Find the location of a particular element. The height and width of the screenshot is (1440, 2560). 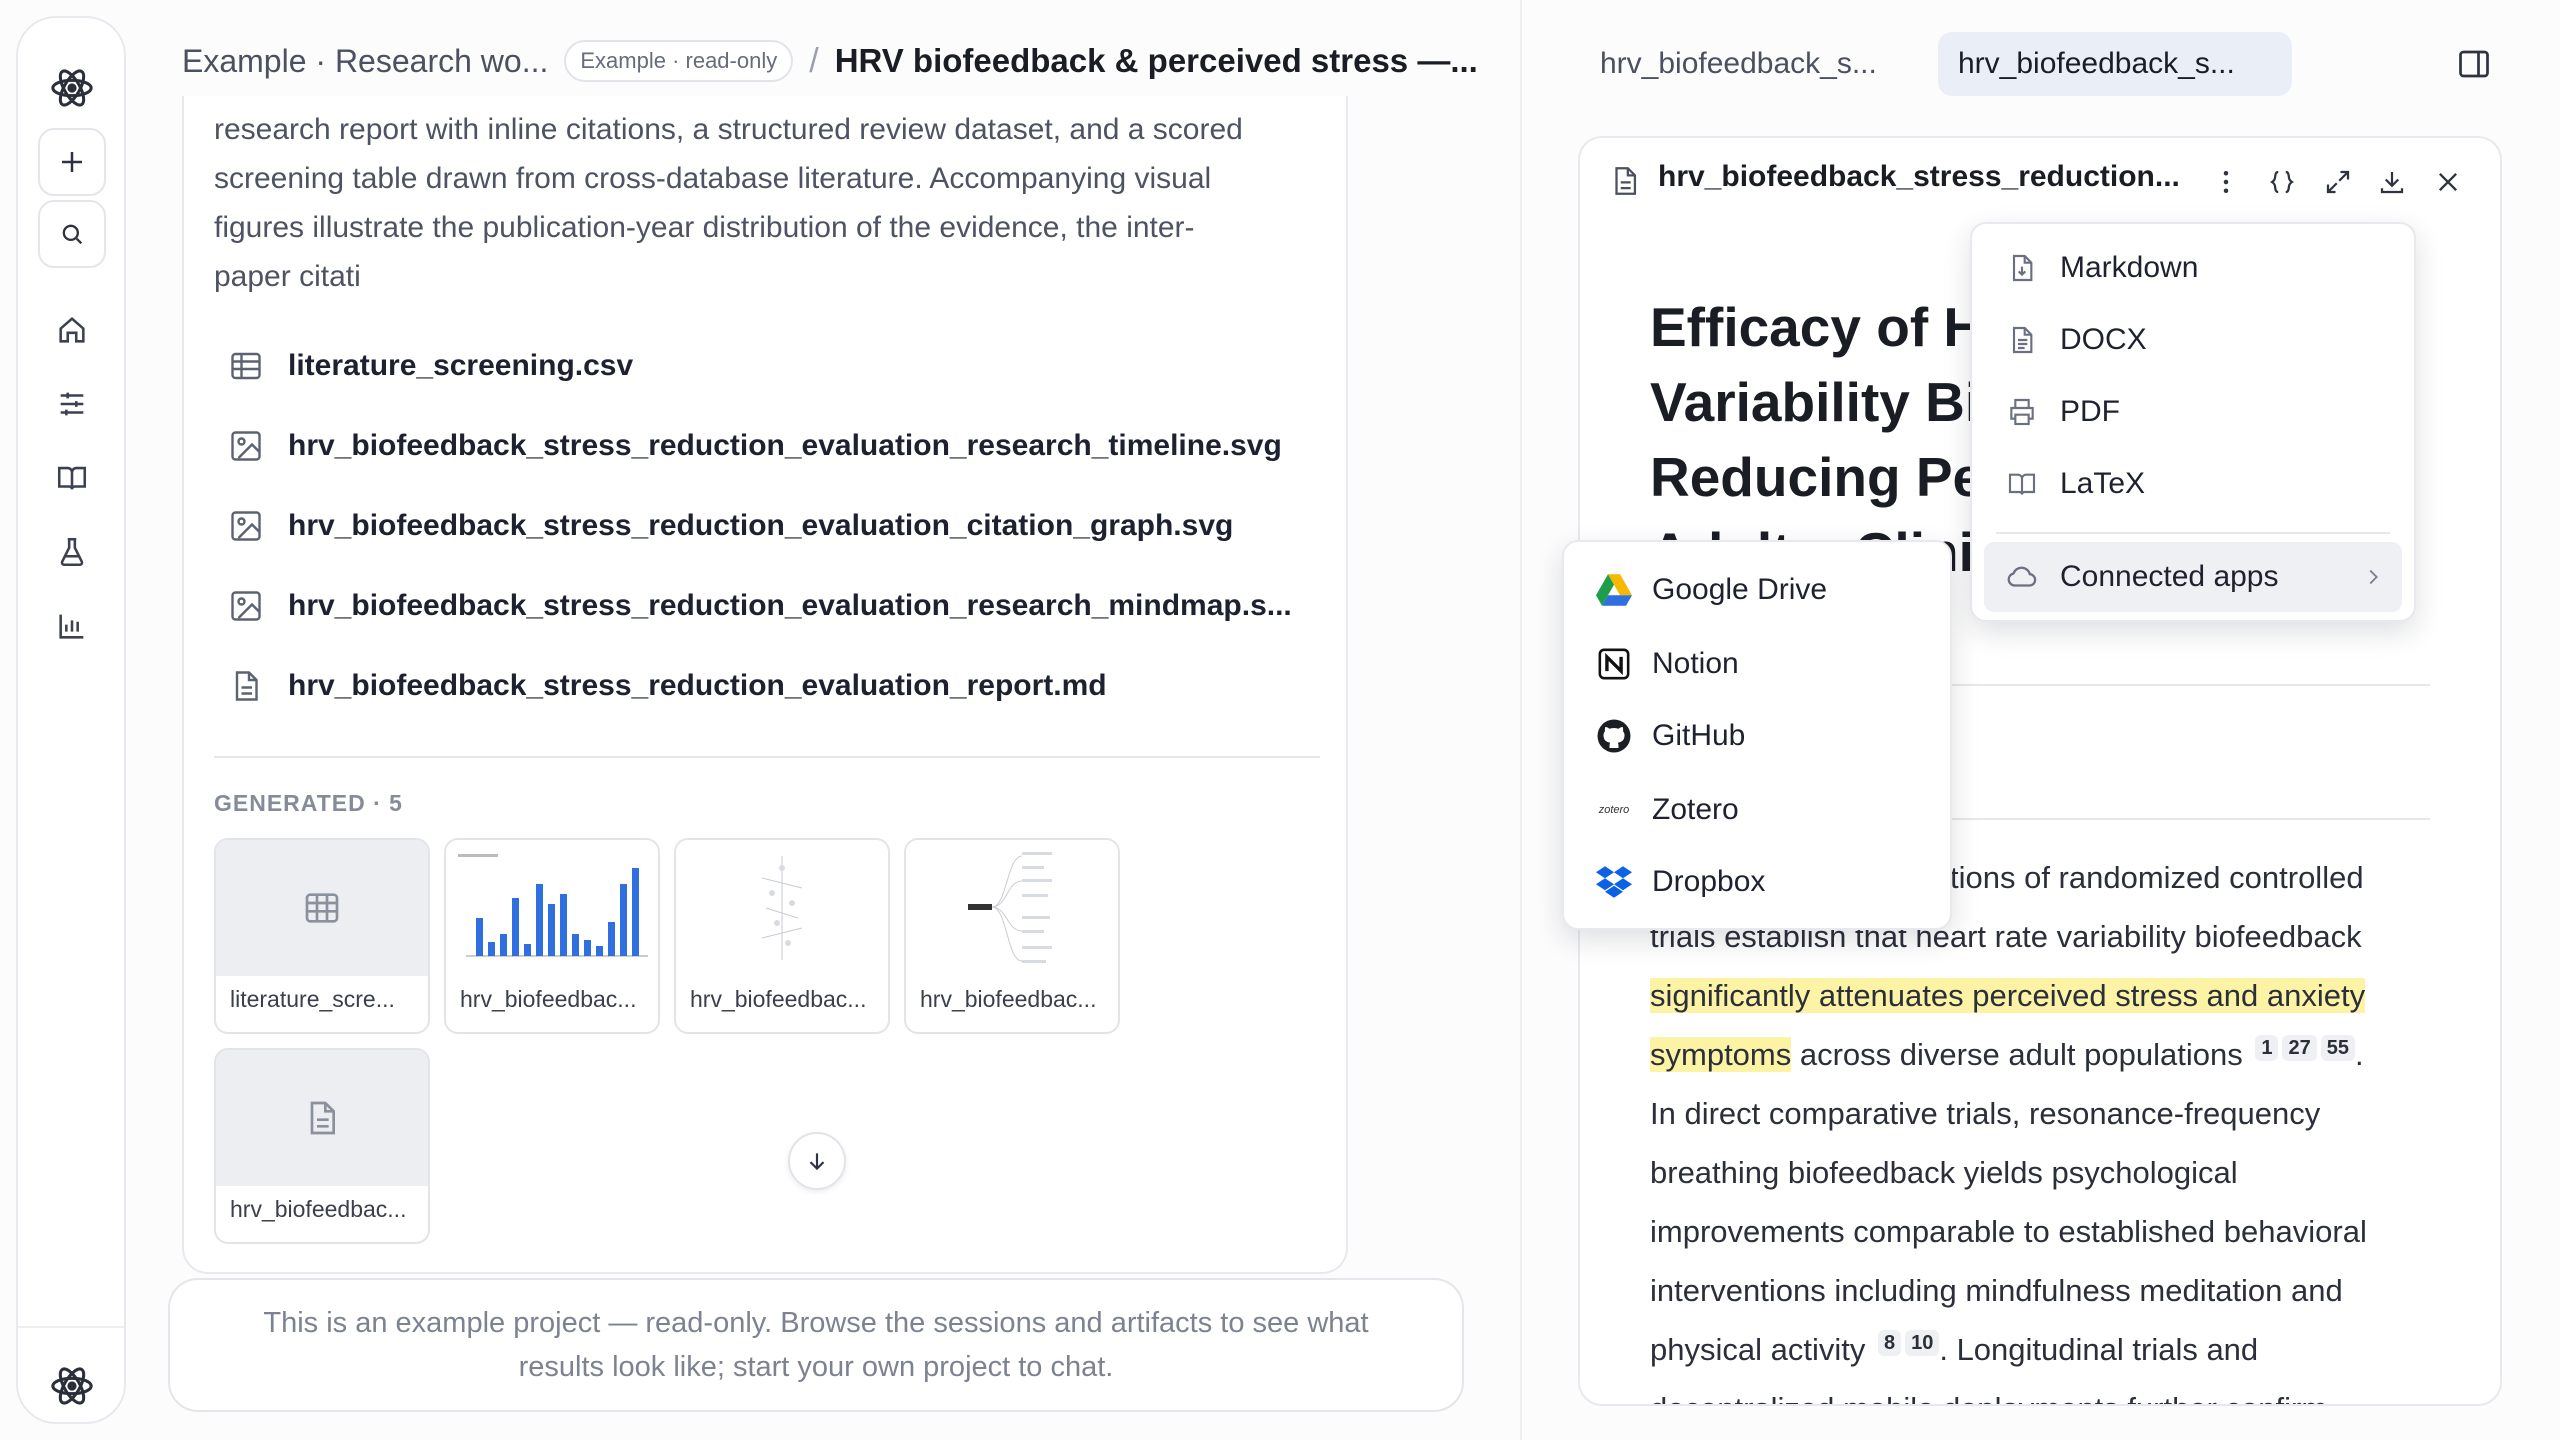

citation-graph-preview-icon is located at coordinates (782, 908).